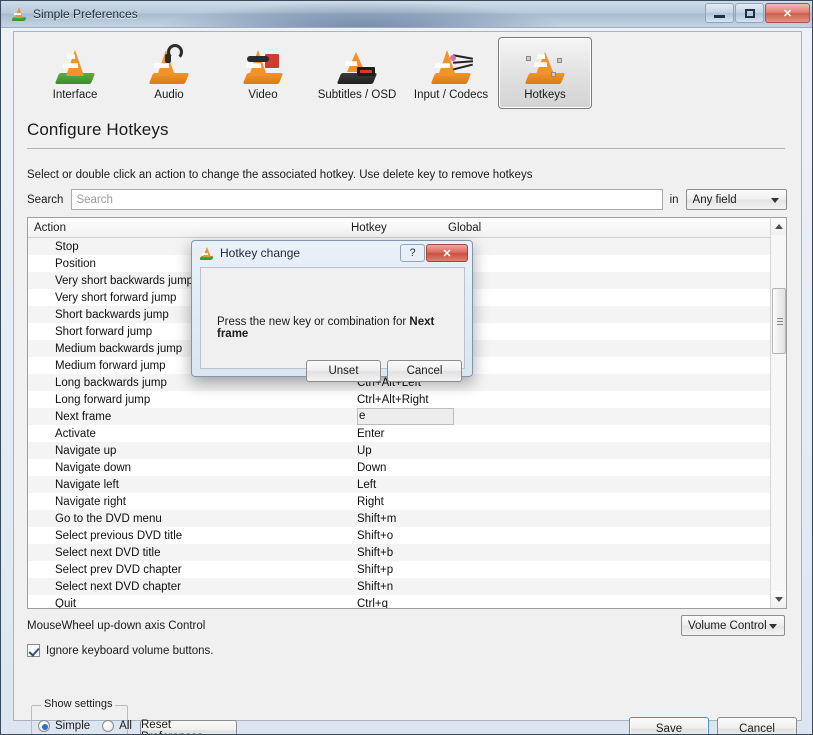 Image resolution: width=813 pixels, height=735 pixels. Describe the element at coordinates (367, 199) in the screenshot. I see `search-input` at that location.